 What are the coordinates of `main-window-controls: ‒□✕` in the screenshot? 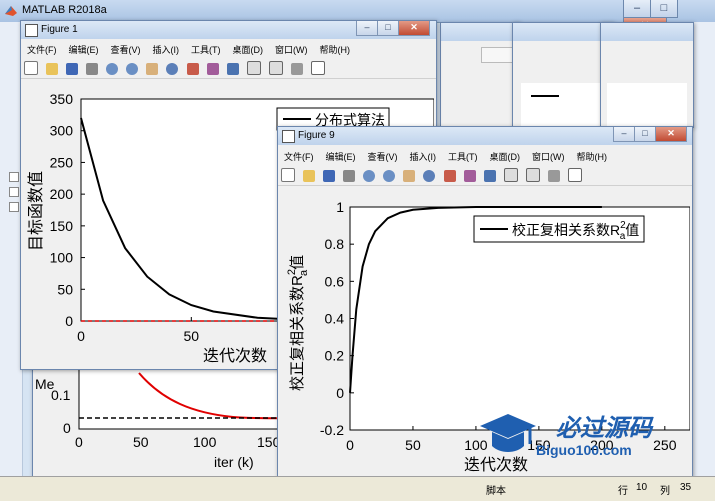 It's located at (669, 18).